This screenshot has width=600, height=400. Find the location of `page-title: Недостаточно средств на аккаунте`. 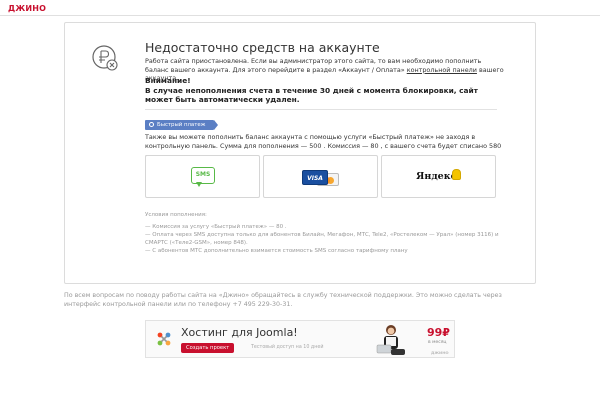

page-title: Недостаточно средств на аккаунте is located at coordinates (262, 47).